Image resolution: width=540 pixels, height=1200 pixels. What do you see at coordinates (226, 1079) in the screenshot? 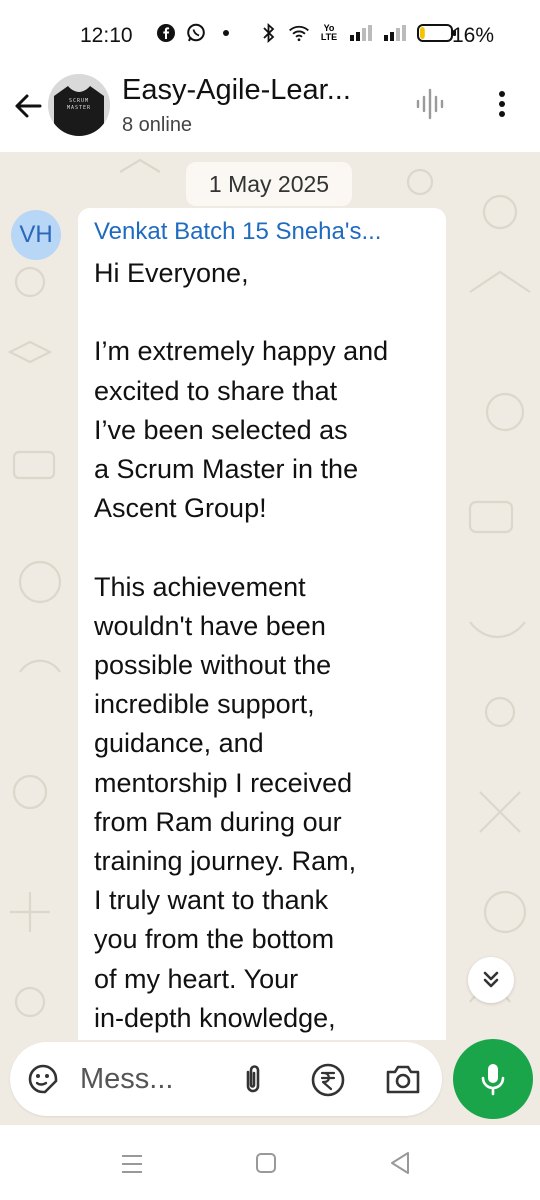
I see `message-composer` at bounding box center [226, 1079].